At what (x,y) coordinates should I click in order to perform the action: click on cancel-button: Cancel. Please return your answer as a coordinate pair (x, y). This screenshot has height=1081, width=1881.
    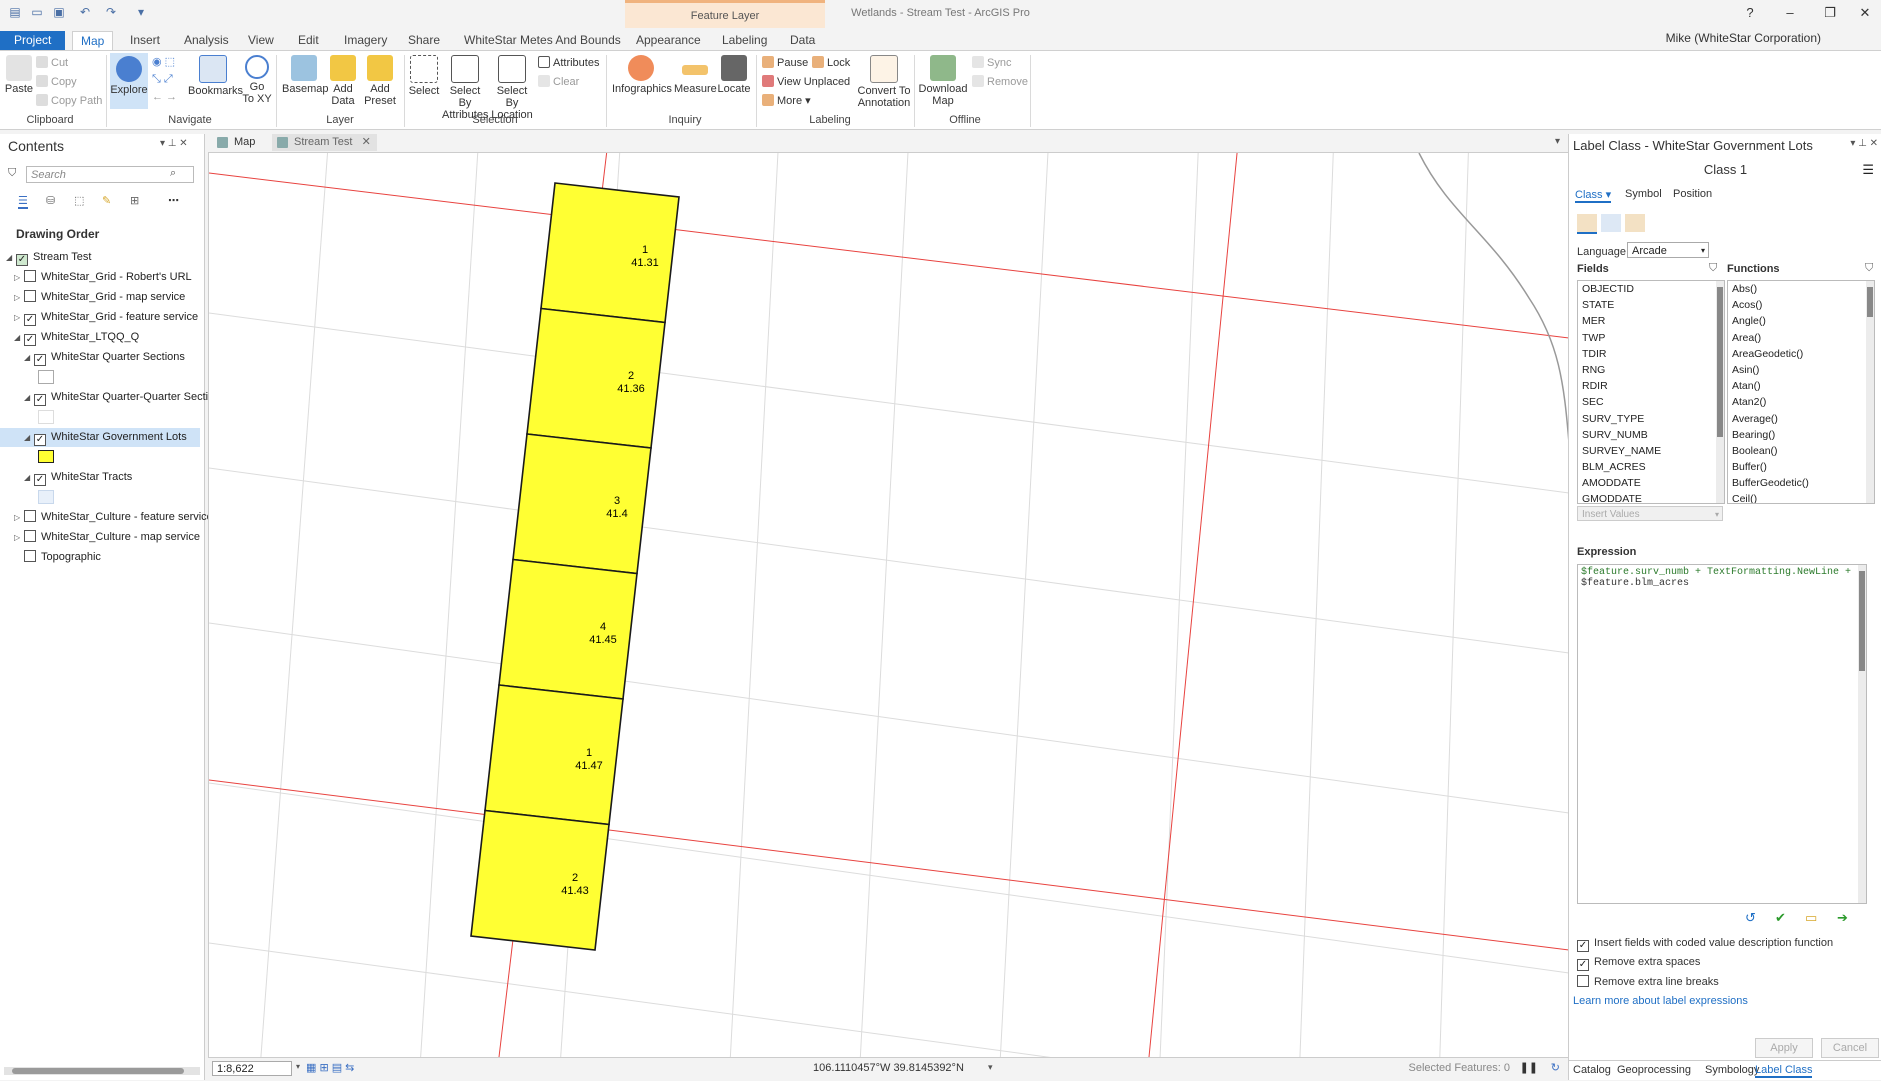
    Looking at the image, I should click on (1850, 1048).